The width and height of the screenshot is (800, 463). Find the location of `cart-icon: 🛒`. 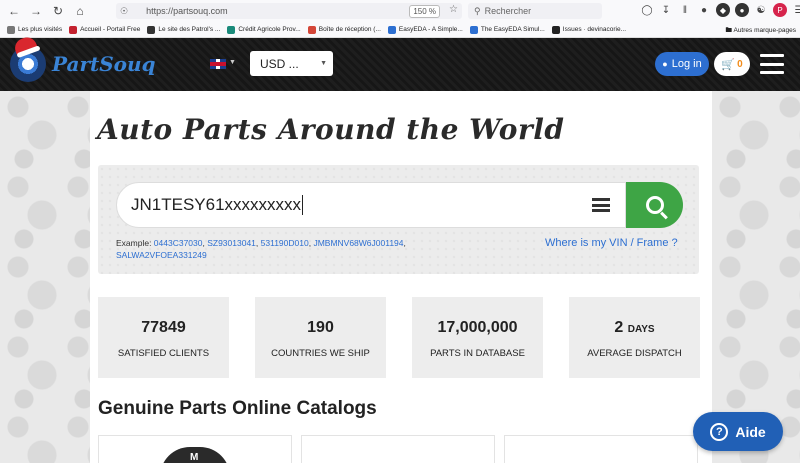

cart-icon: 🛒 is located at coordinates (728, 64).